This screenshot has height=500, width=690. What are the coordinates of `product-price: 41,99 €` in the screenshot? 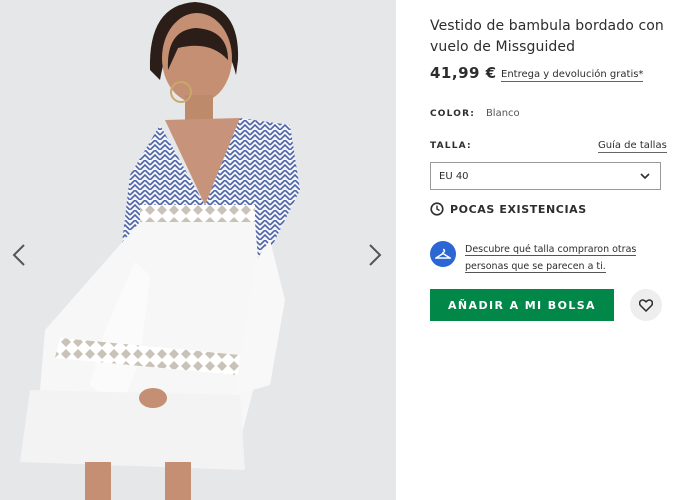 It's located at (463, 73).